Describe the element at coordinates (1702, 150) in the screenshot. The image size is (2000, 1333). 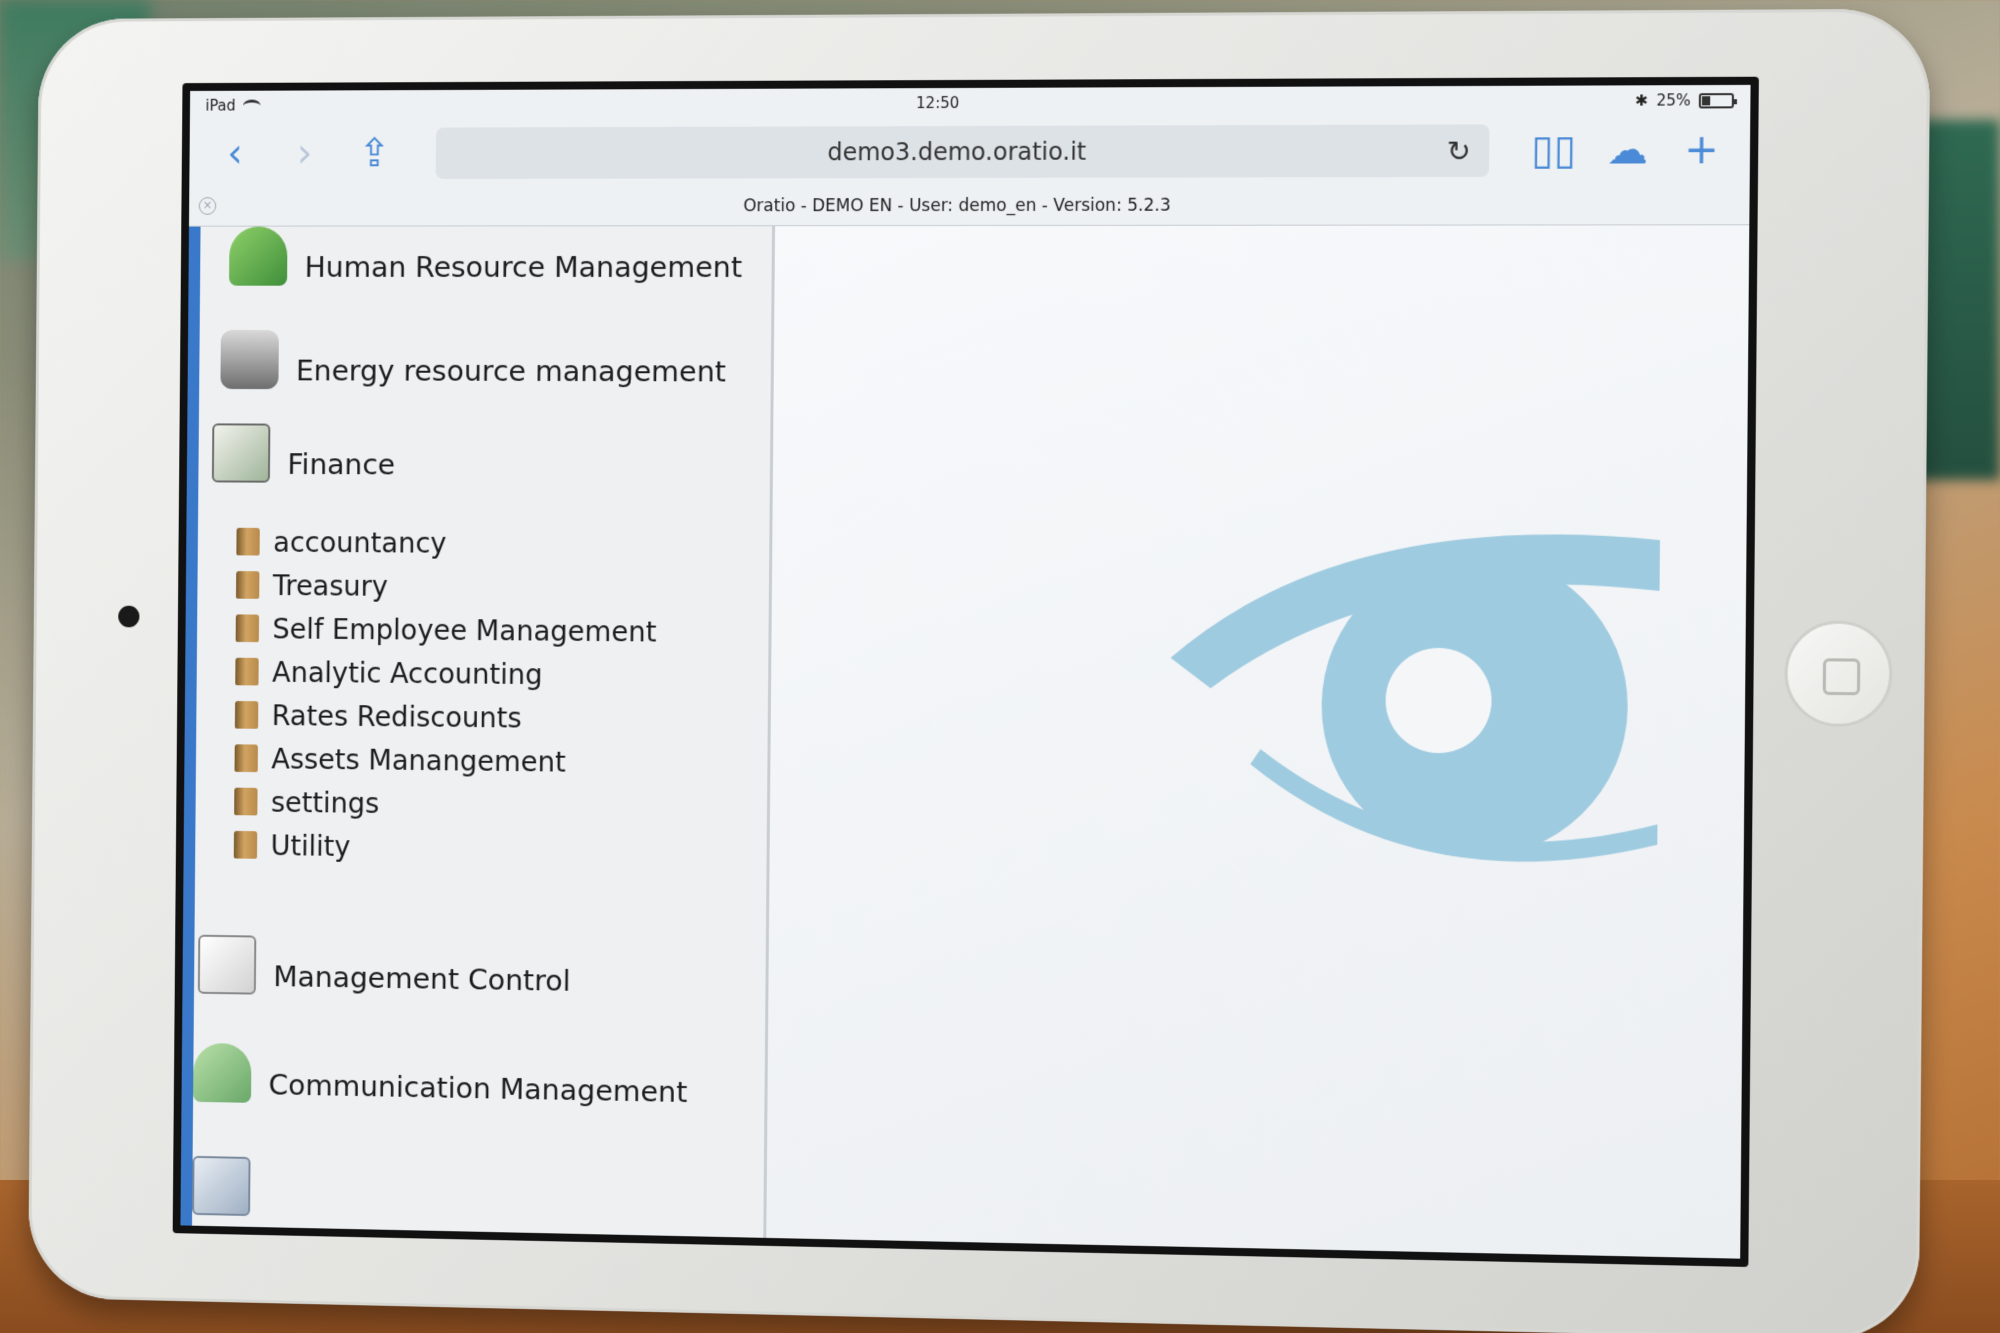
I see `new-tab-icon: +` at that location.